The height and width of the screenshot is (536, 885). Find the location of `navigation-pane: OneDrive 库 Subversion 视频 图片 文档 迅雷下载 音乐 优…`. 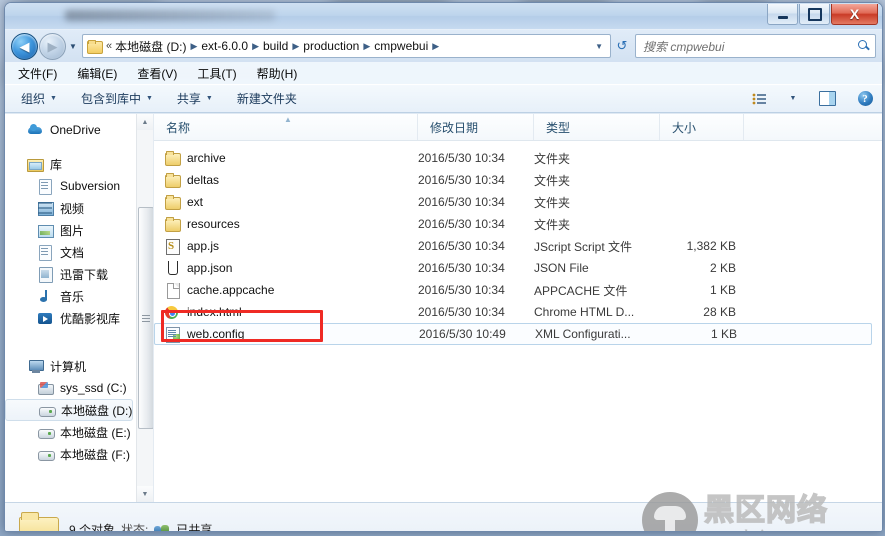

navigation-pane: OneDrive 库 Subversion 视频 图片 文档 迅雷下载 音乐 优… is located at coordinates (79, 308).